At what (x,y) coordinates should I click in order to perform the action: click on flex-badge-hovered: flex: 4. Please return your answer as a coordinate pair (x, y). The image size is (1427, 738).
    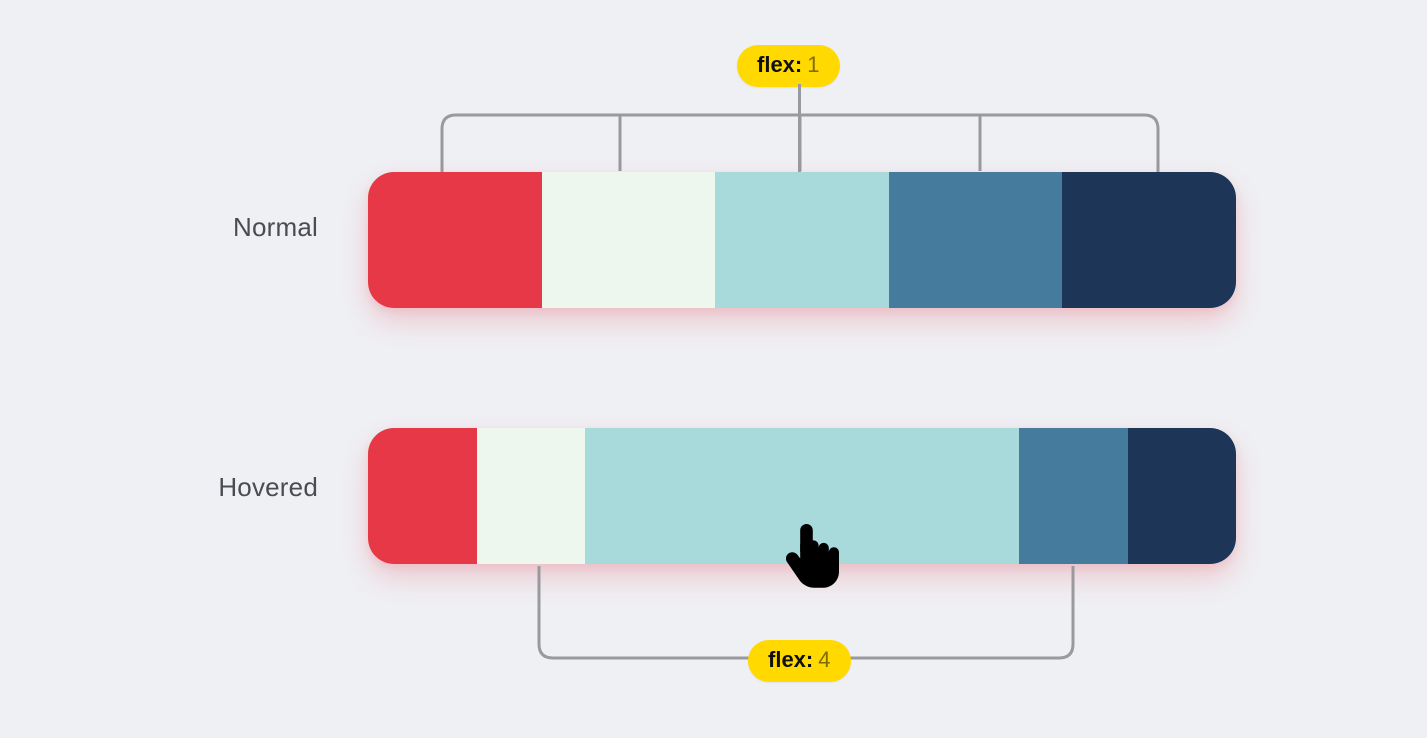
    Looking at the image, I should click on (799, 661).